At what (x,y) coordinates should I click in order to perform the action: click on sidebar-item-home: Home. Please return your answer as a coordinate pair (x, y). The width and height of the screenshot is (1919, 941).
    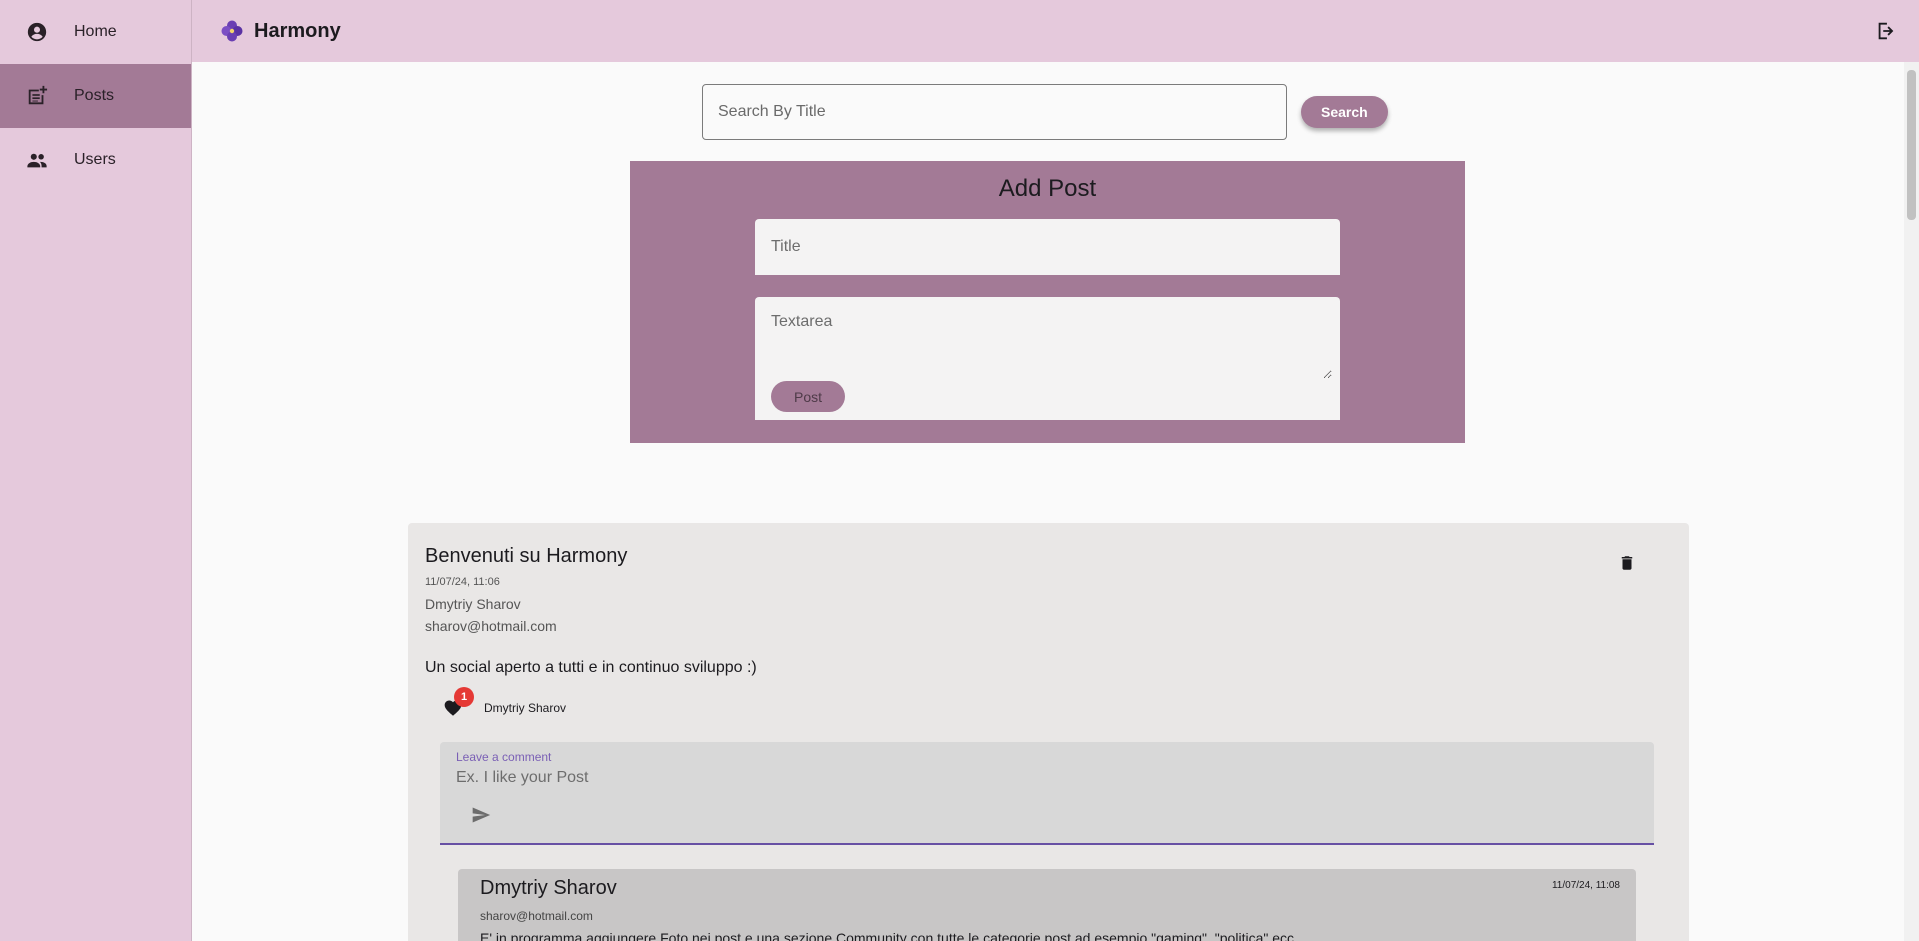
    Looking at the image, I should click on (95, 32).